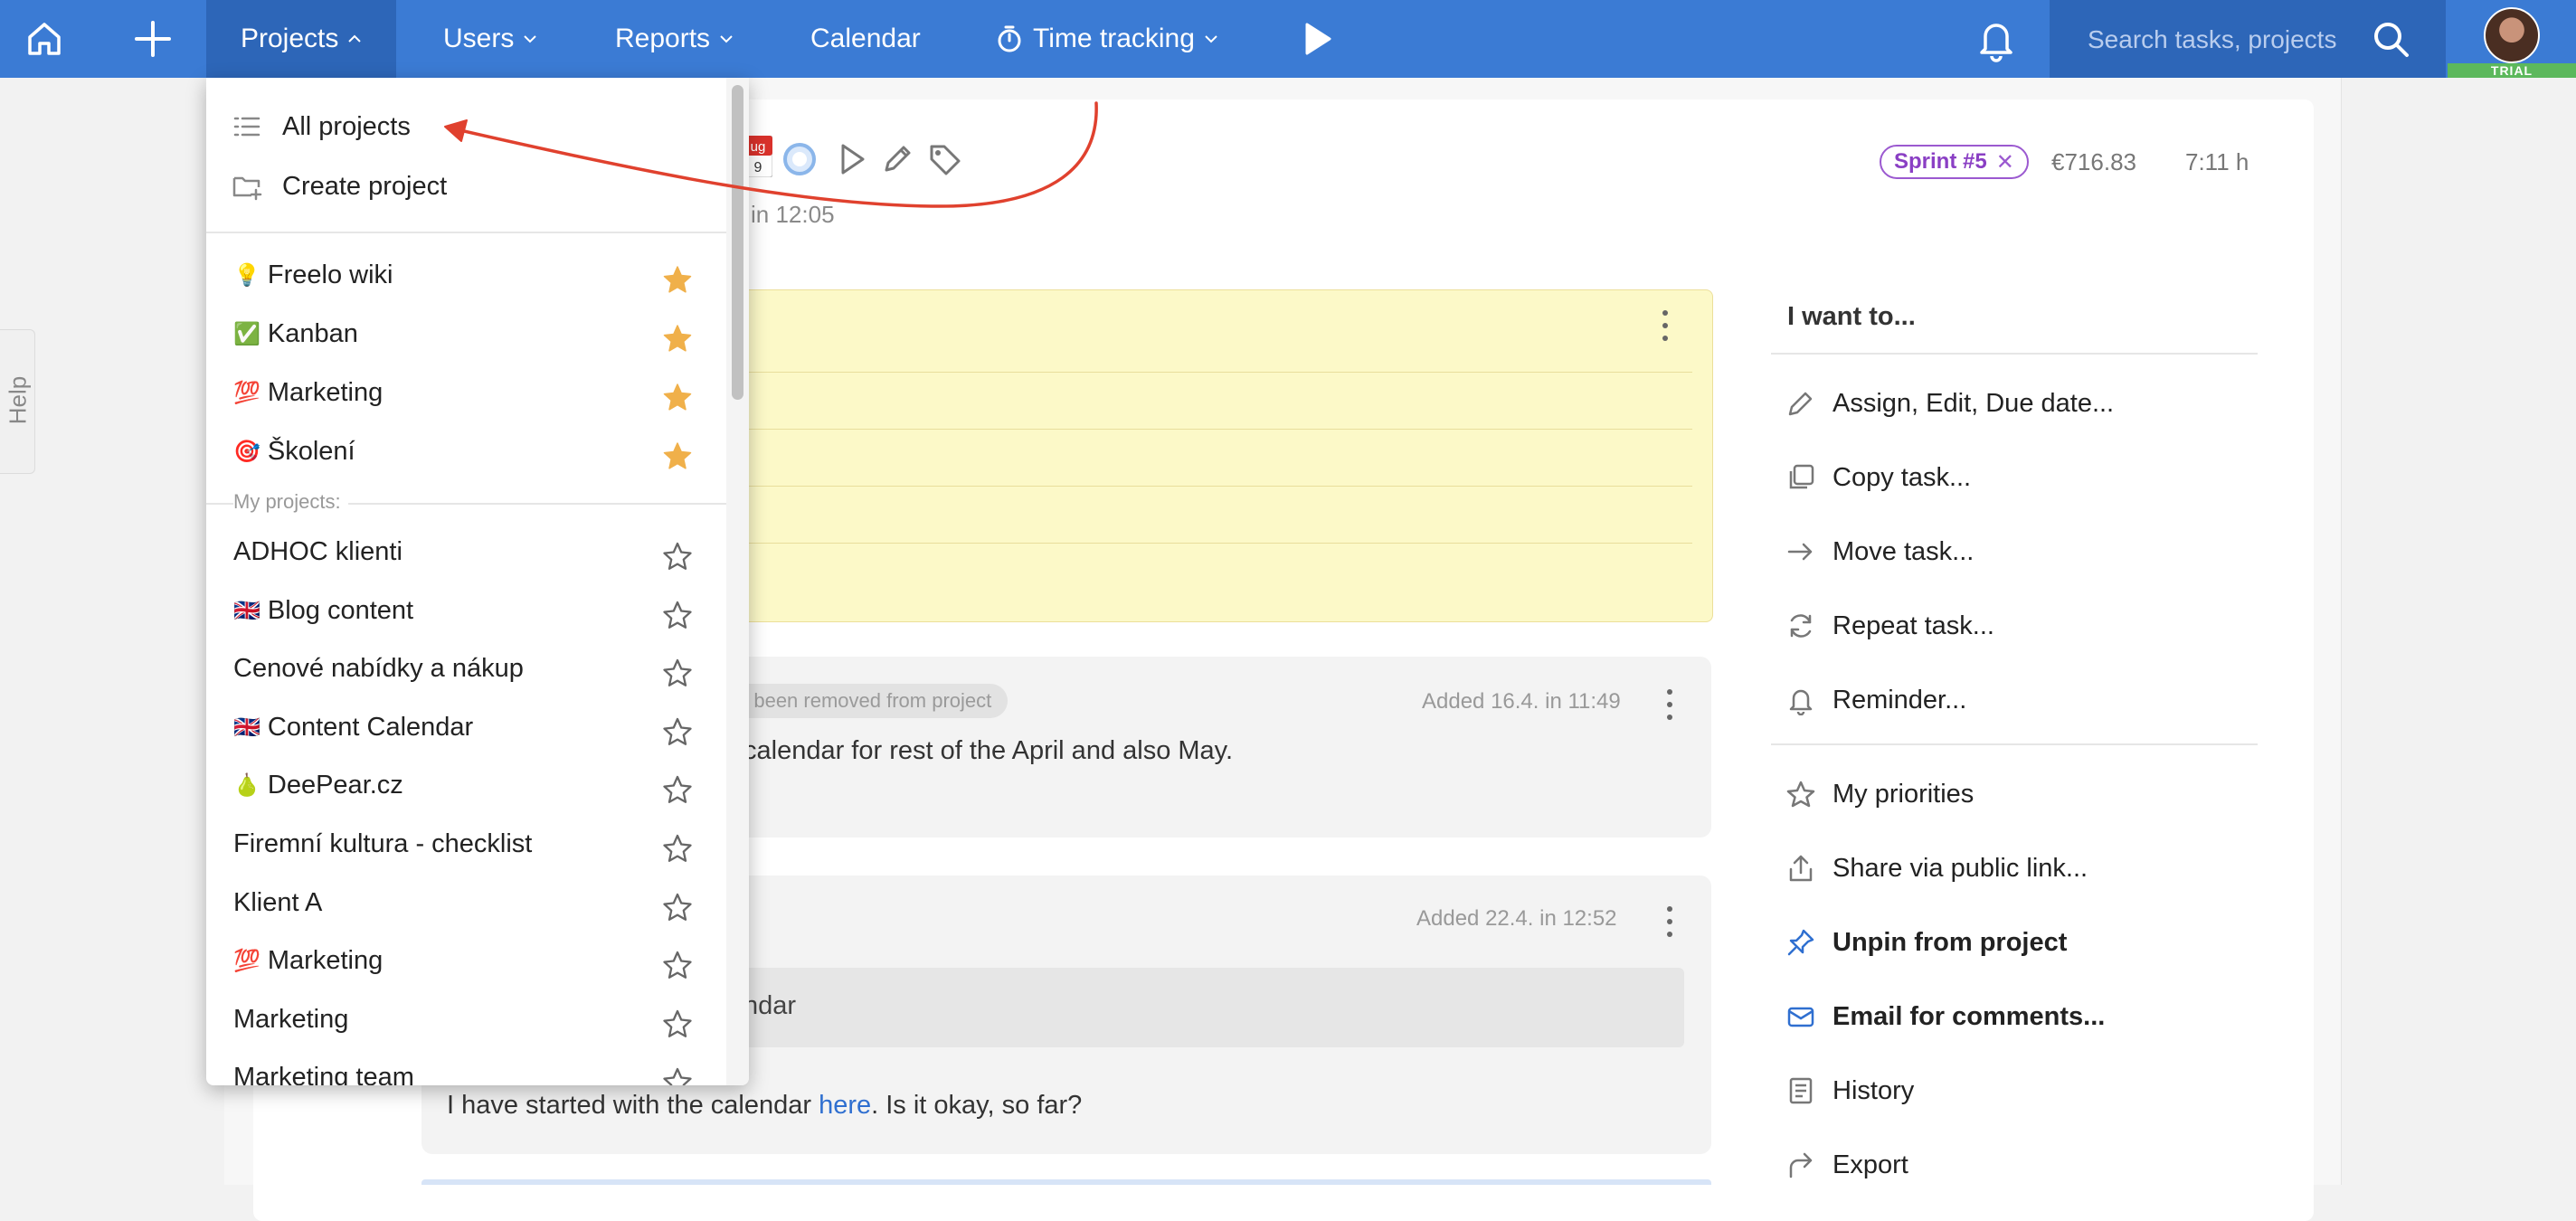  Describe the element at coordinates (1874, 1090) in the screenshot. I see `action-label: History` at that location.